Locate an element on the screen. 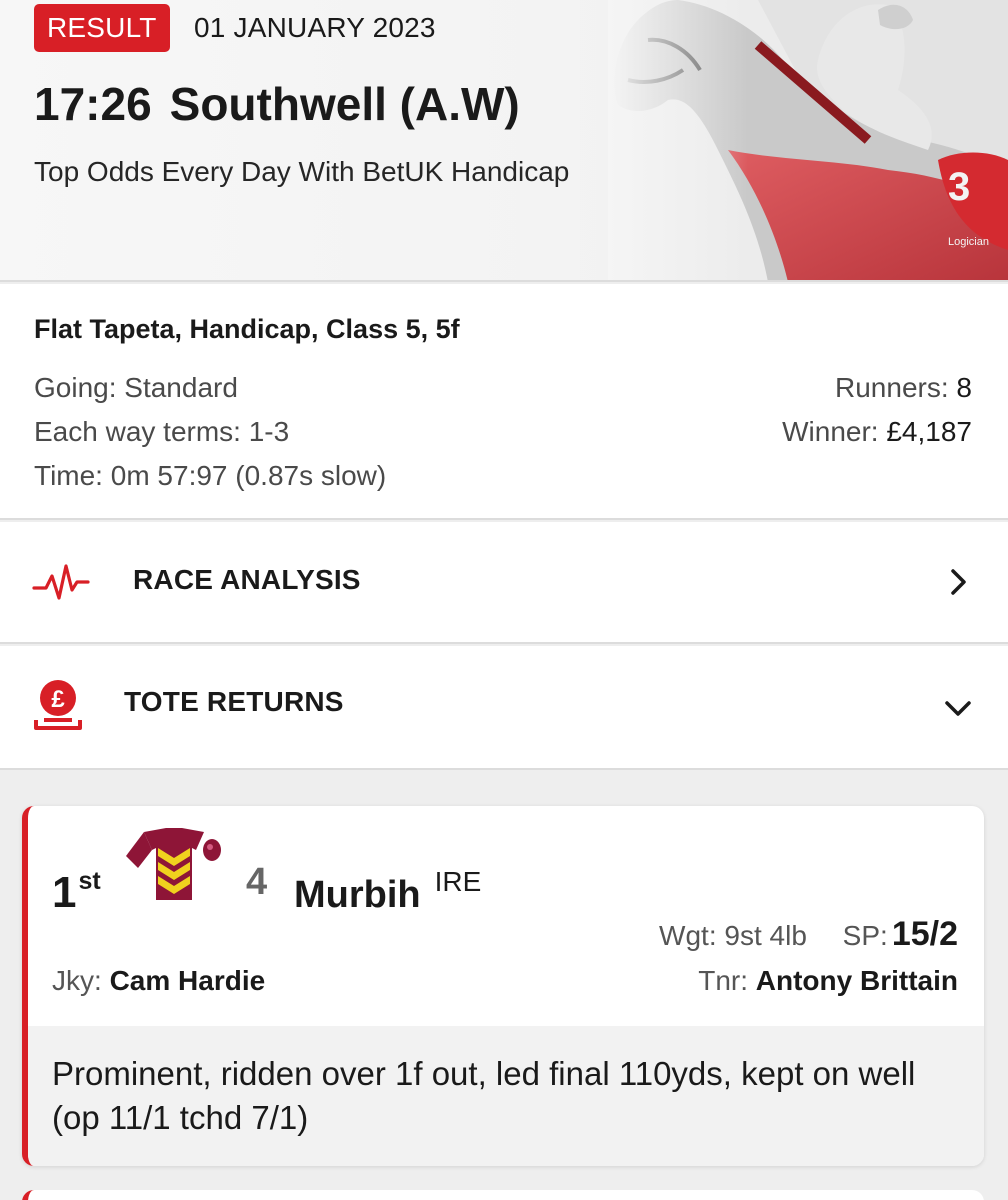 Image resolution: width=1008 pixels, height=1200 pixels. racehorse-hero-image: 3 Logician is located at coordinates (808, 140).